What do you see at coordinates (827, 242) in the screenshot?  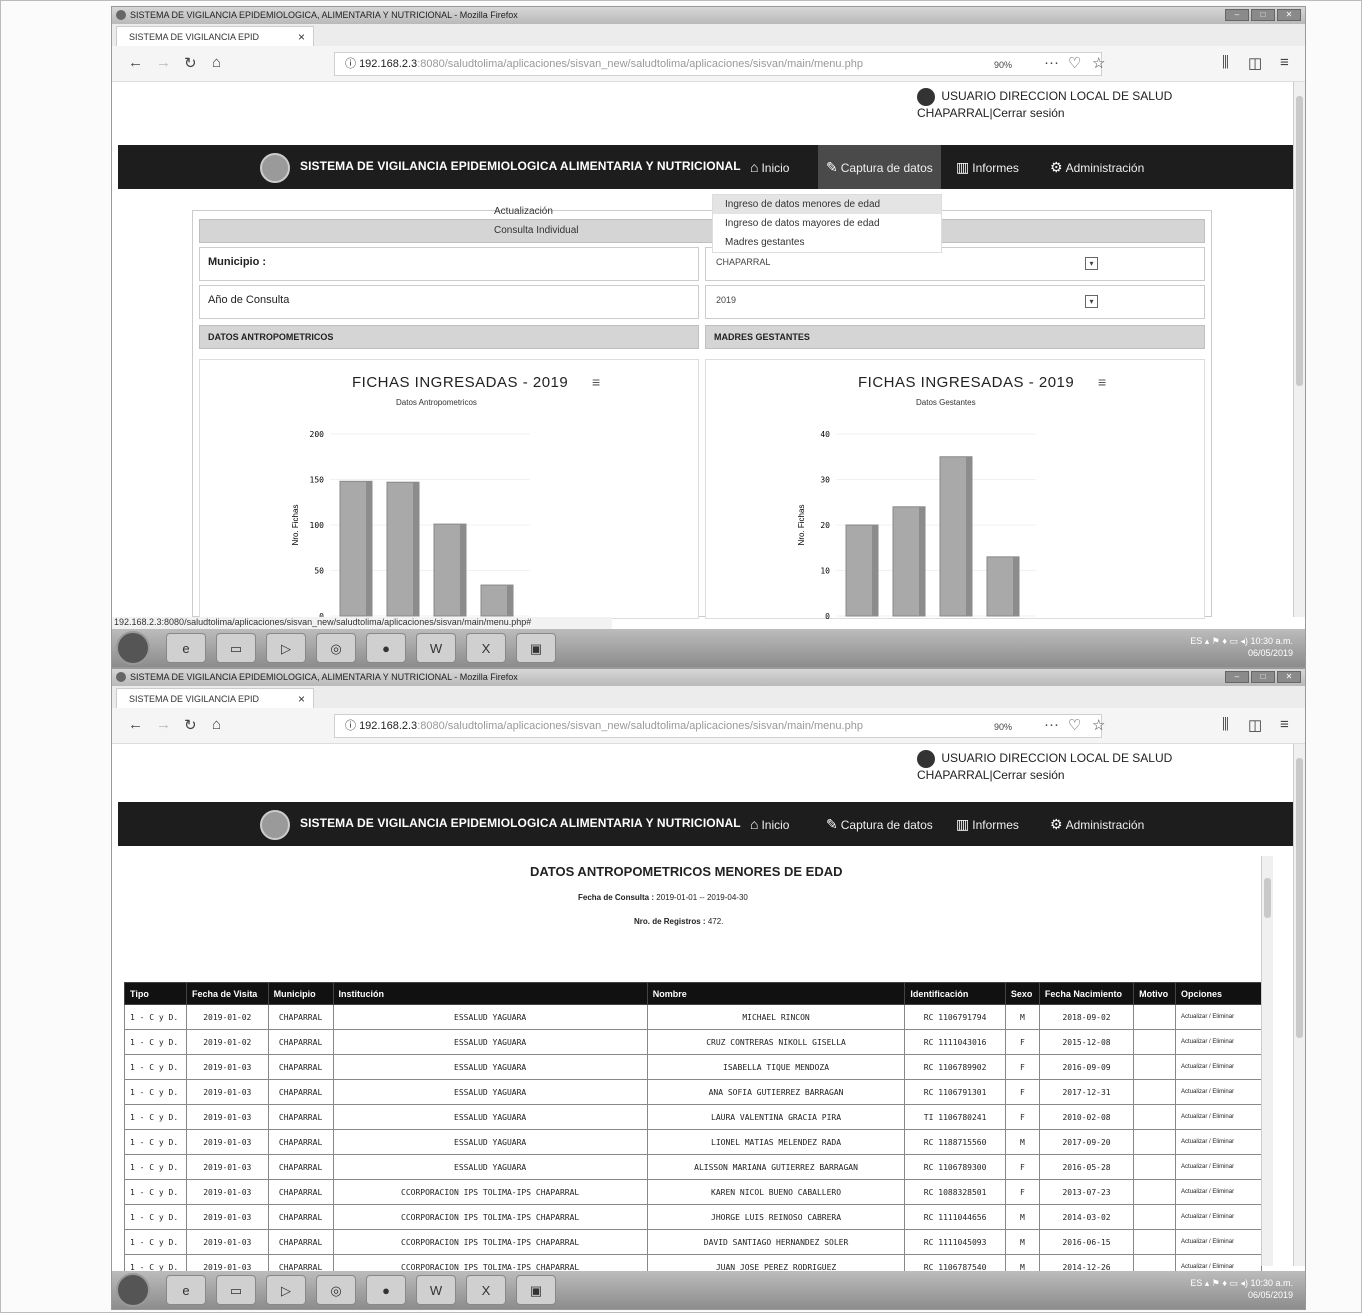 I see `menu-item-gestantes: Madres gestantes` at bounding box center [827, 242].